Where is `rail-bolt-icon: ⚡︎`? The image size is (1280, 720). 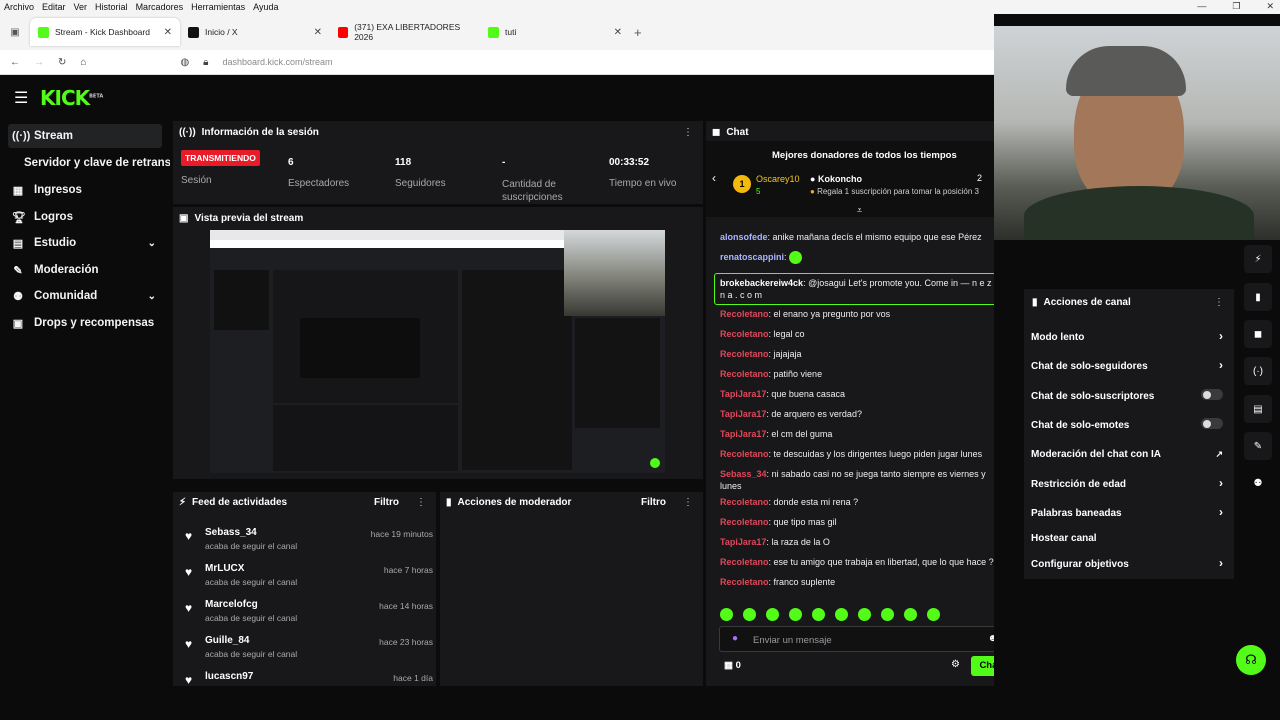
rail-bolt-icon: ⚡︎ is located at coordinates (1258, 259).